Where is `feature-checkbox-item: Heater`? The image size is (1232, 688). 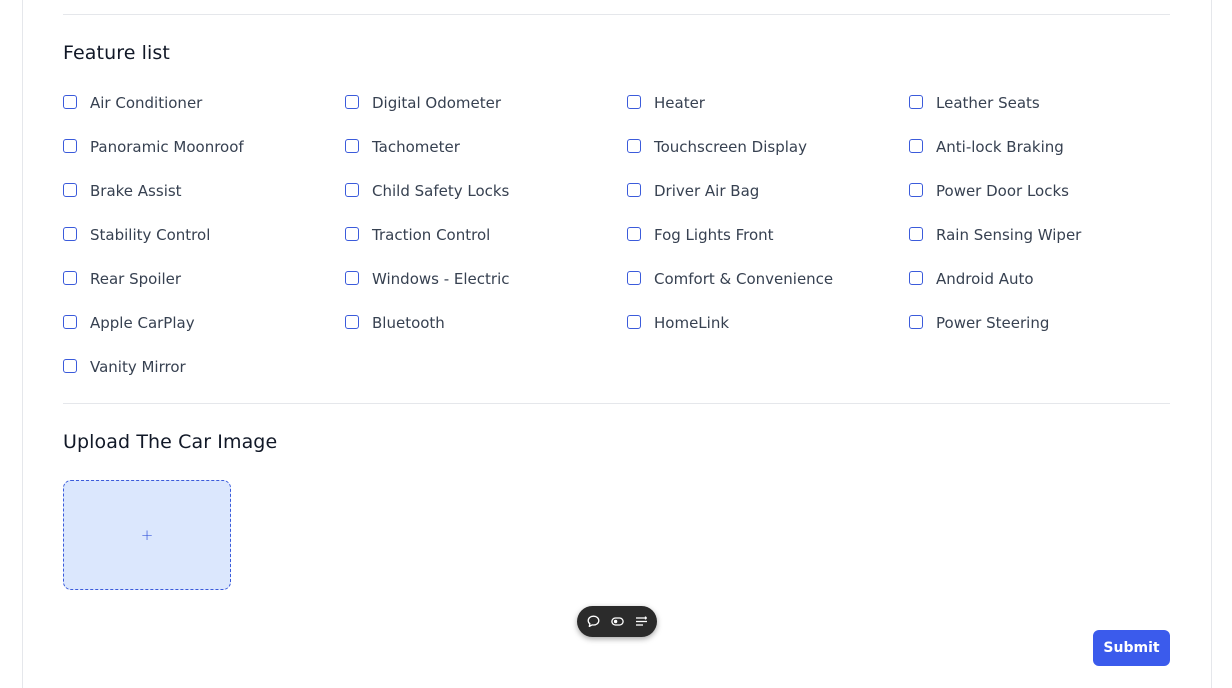
feature-checkbox-item: Heater is located at coordinates (768, 103).